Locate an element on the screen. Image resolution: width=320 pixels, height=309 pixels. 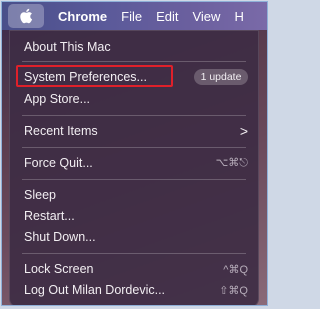
menubar-edit: Edit is located at coordinates (167, 16).